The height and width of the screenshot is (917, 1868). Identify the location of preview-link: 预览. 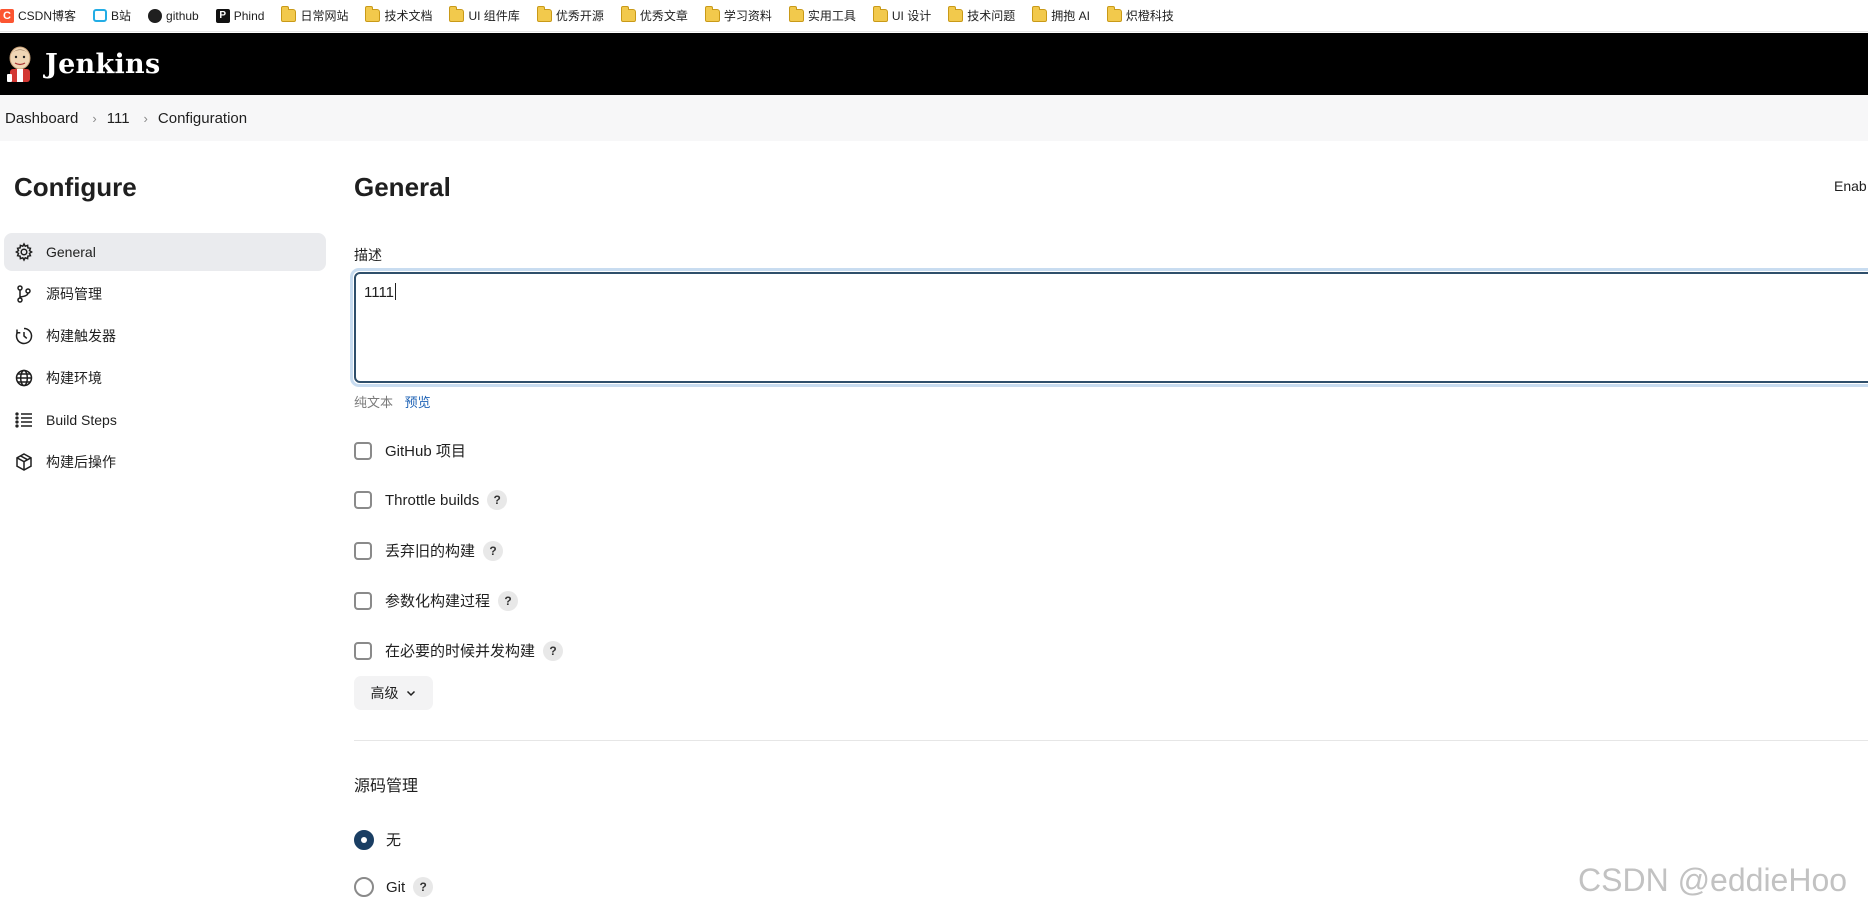
(418, 402).